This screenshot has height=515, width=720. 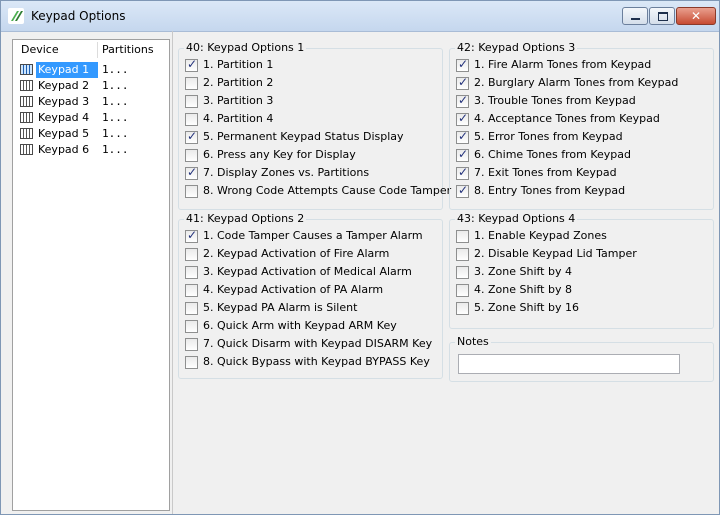 What do you see at coordinates (238, 64) in the screenshot?
I see `option-label: 1. Partition 1` at bounding box center [238, 64].